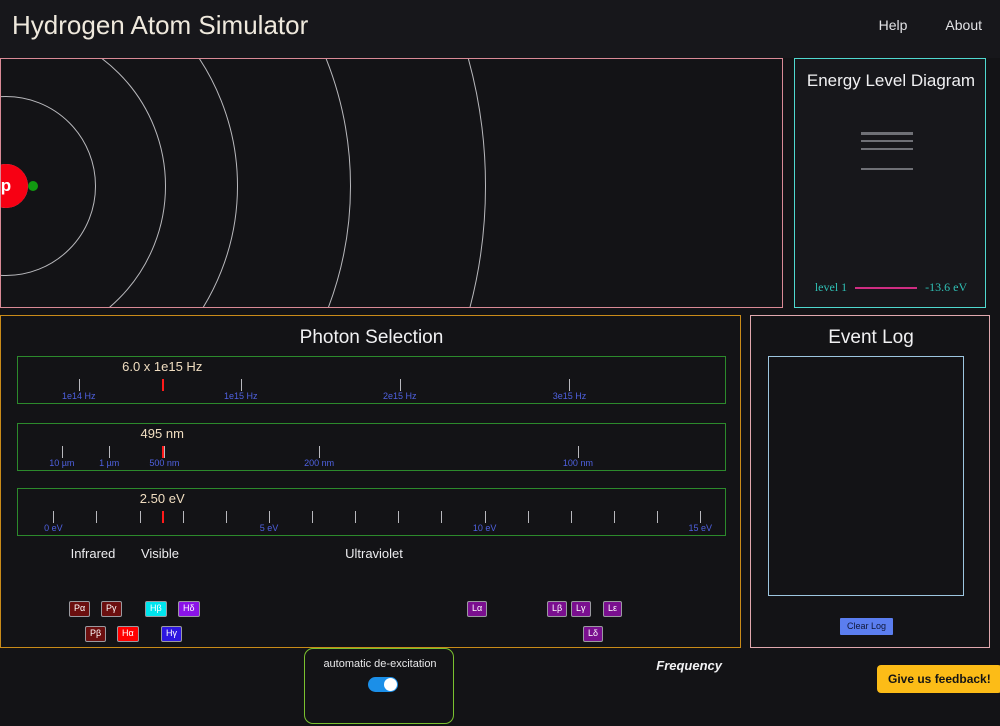 The image size is (1000, 726). Describe the element at coordinates (374, 553) in the screenshot. I see `region-label-ultraviolet: Ultraviolet` at that location.